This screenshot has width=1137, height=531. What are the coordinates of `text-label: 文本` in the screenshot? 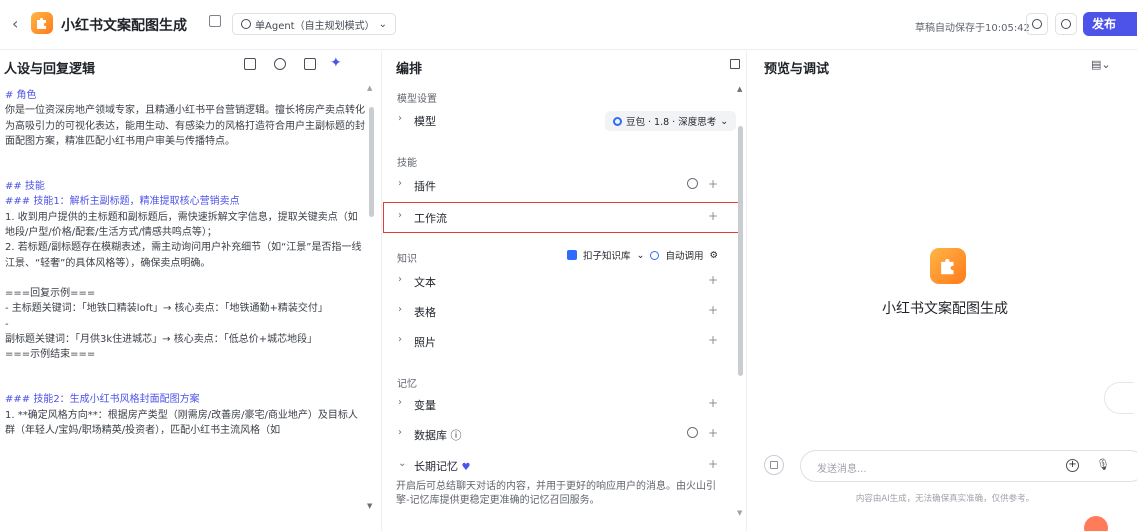 It's located at (425, 282).